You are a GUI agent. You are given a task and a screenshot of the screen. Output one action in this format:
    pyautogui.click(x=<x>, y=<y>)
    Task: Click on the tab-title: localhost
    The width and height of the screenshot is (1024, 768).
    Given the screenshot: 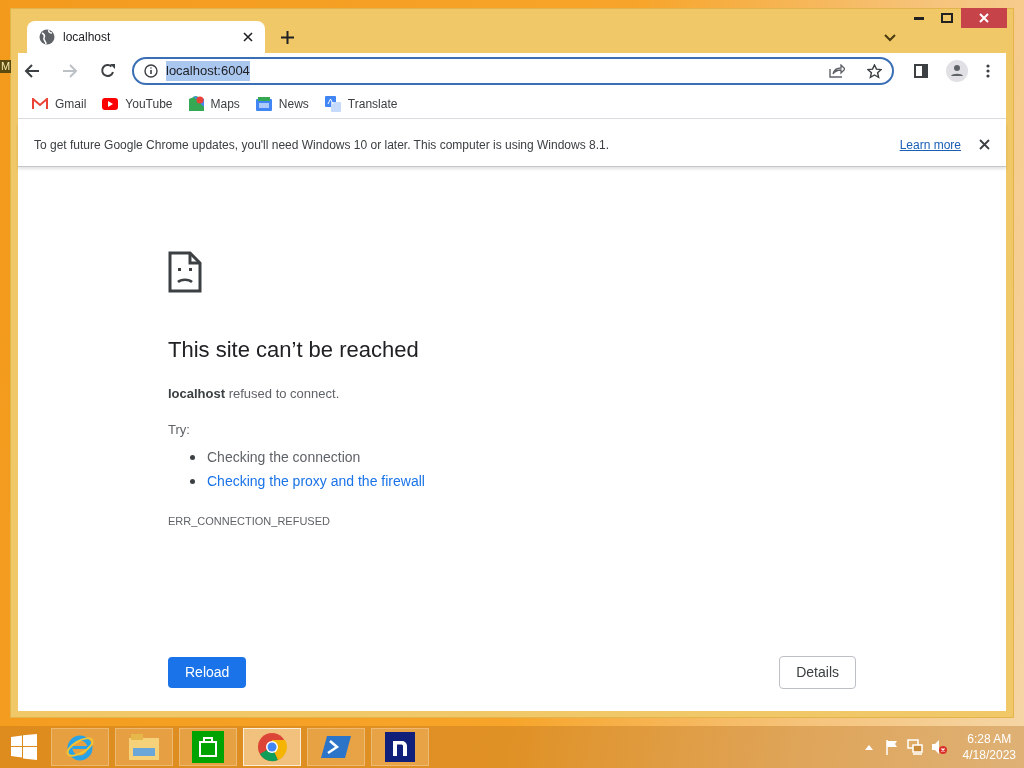 What is the action you would take?
    pyautogui.click(x=87, y=37)
    